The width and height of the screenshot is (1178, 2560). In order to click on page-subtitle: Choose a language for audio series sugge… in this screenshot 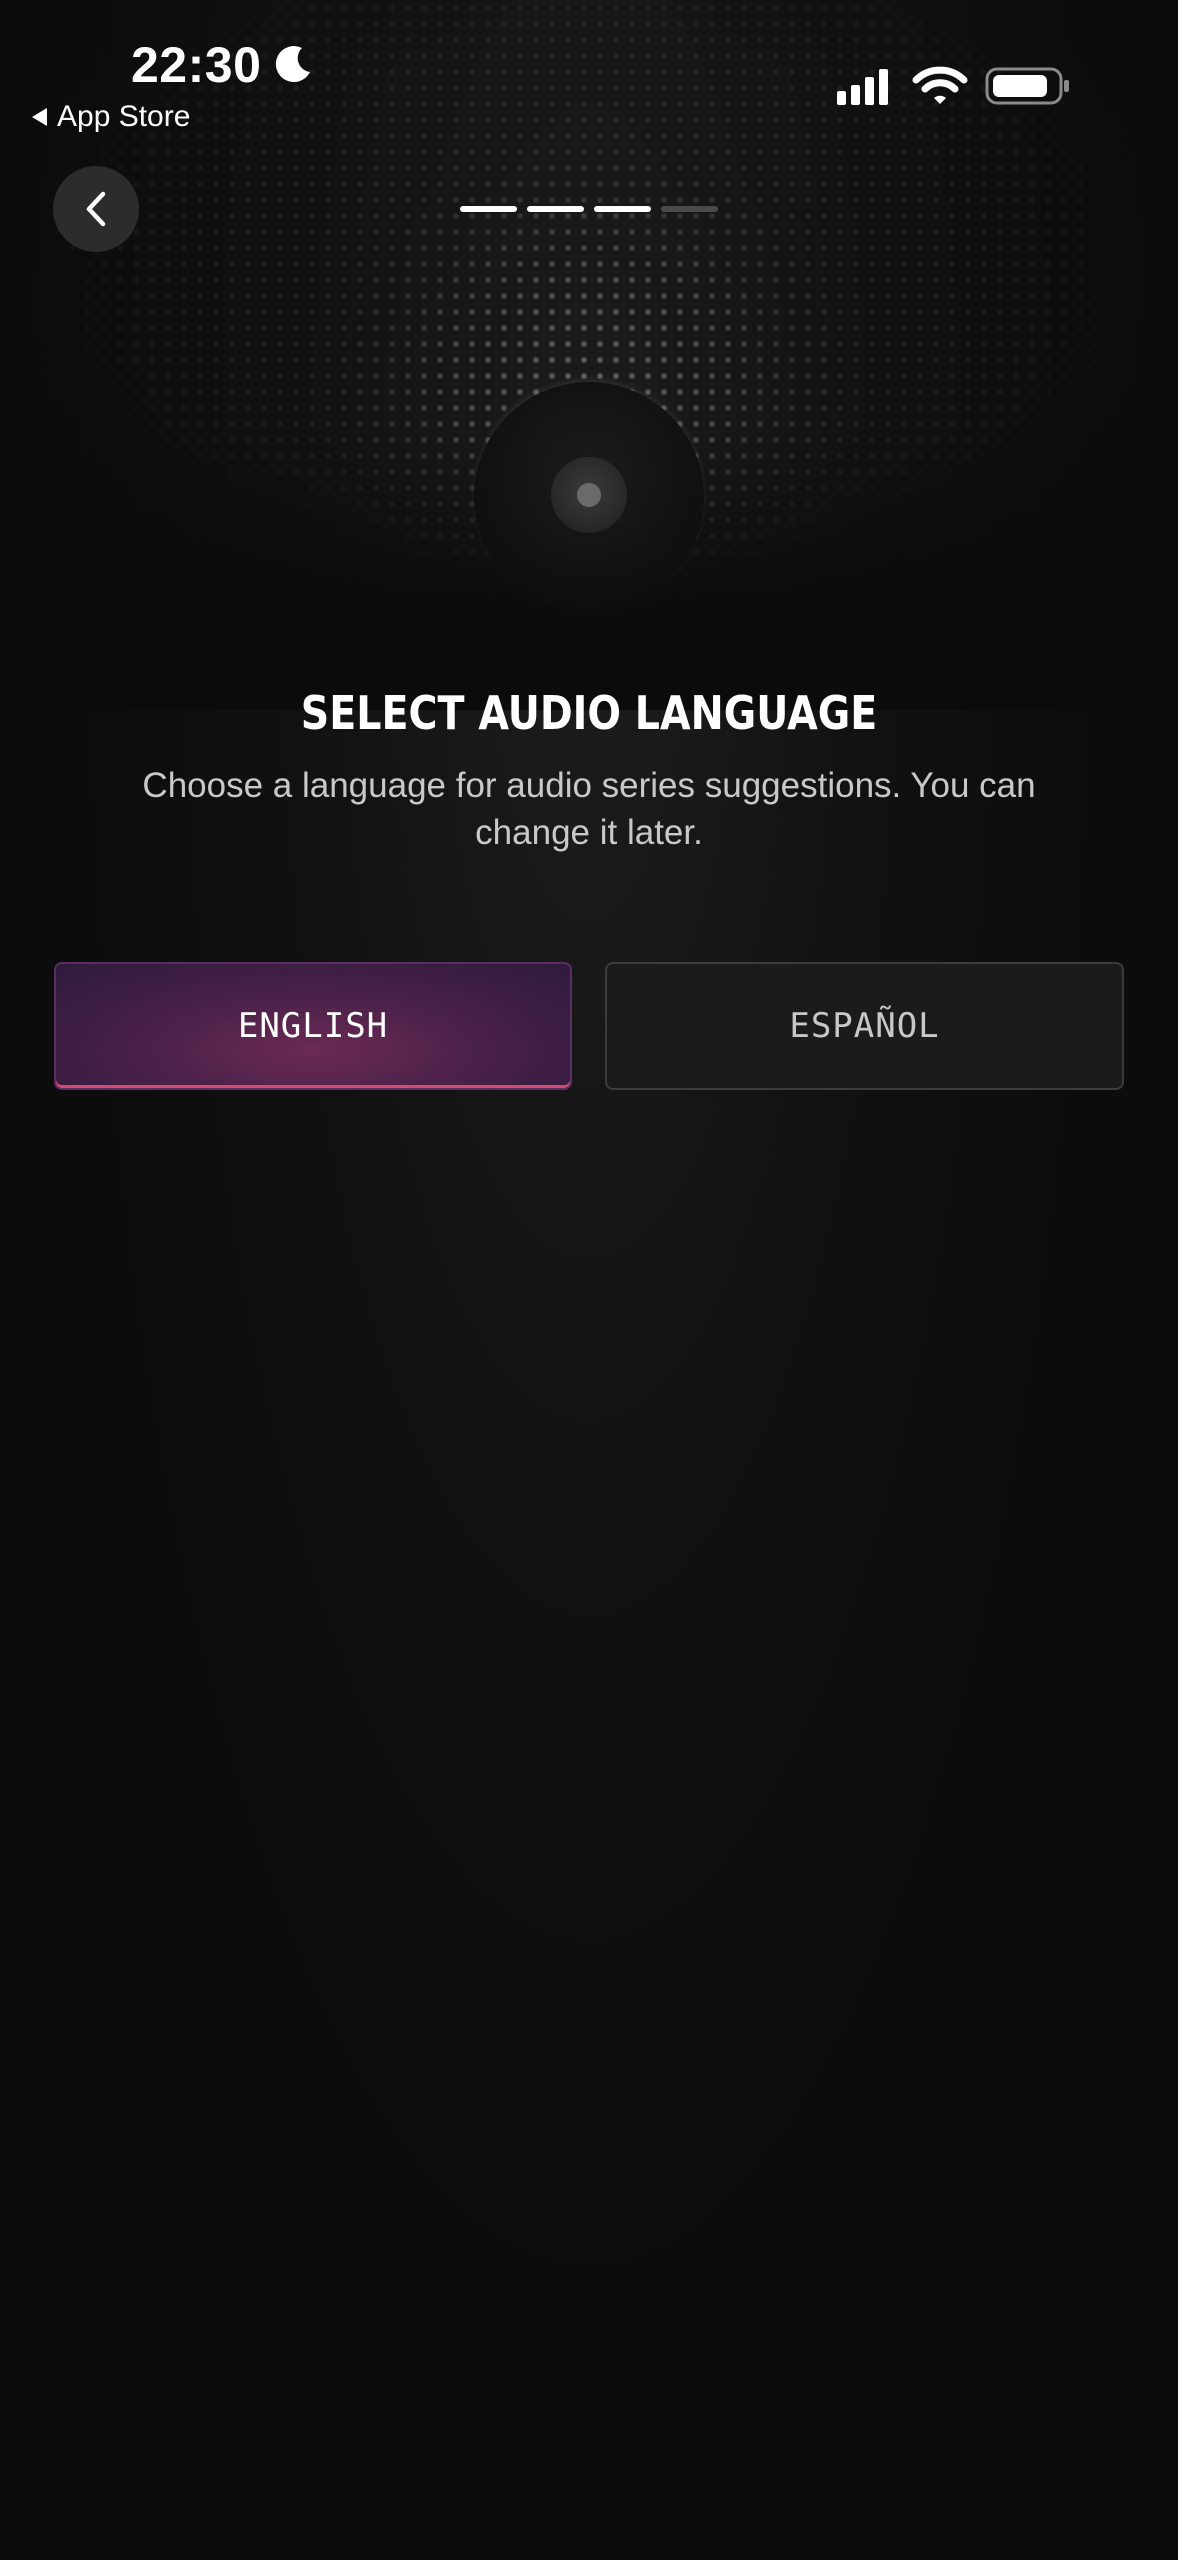, I will do `click(589, 809)`.